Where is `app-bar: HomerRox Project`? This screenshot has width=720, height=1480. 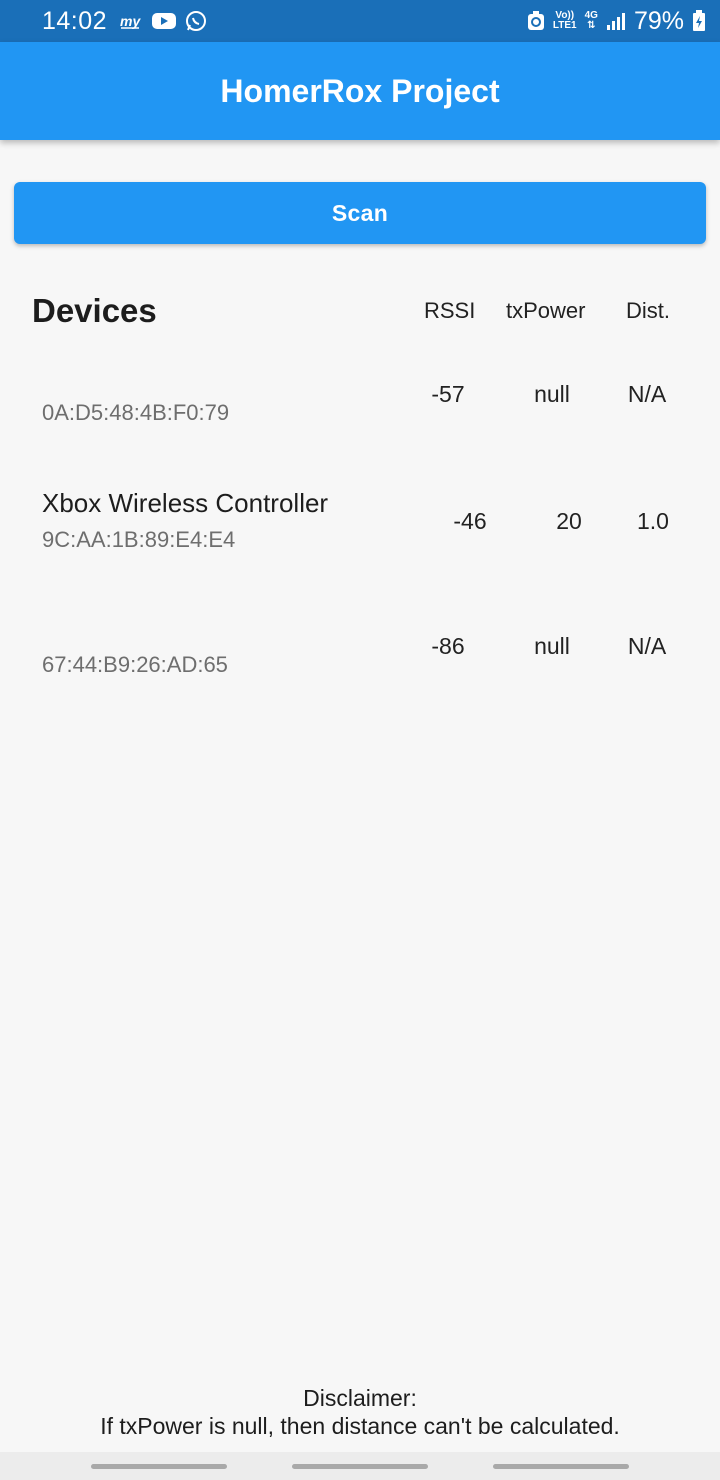
app-bar: HomerRox Project is located at coordinates (360, 91).